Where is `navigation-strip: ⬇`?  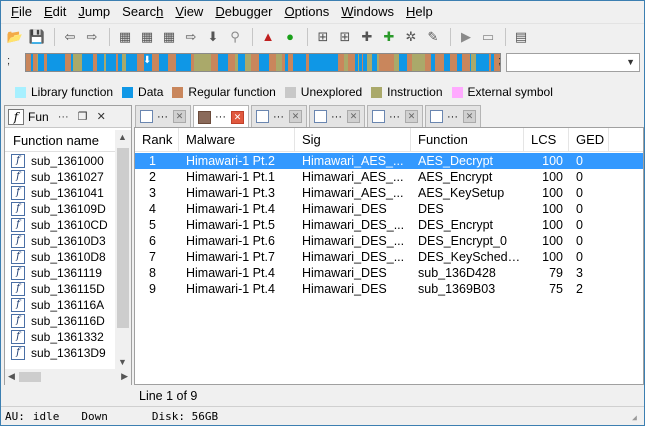
navigation-strip: ⬇ is located at coordinates (263, 62).